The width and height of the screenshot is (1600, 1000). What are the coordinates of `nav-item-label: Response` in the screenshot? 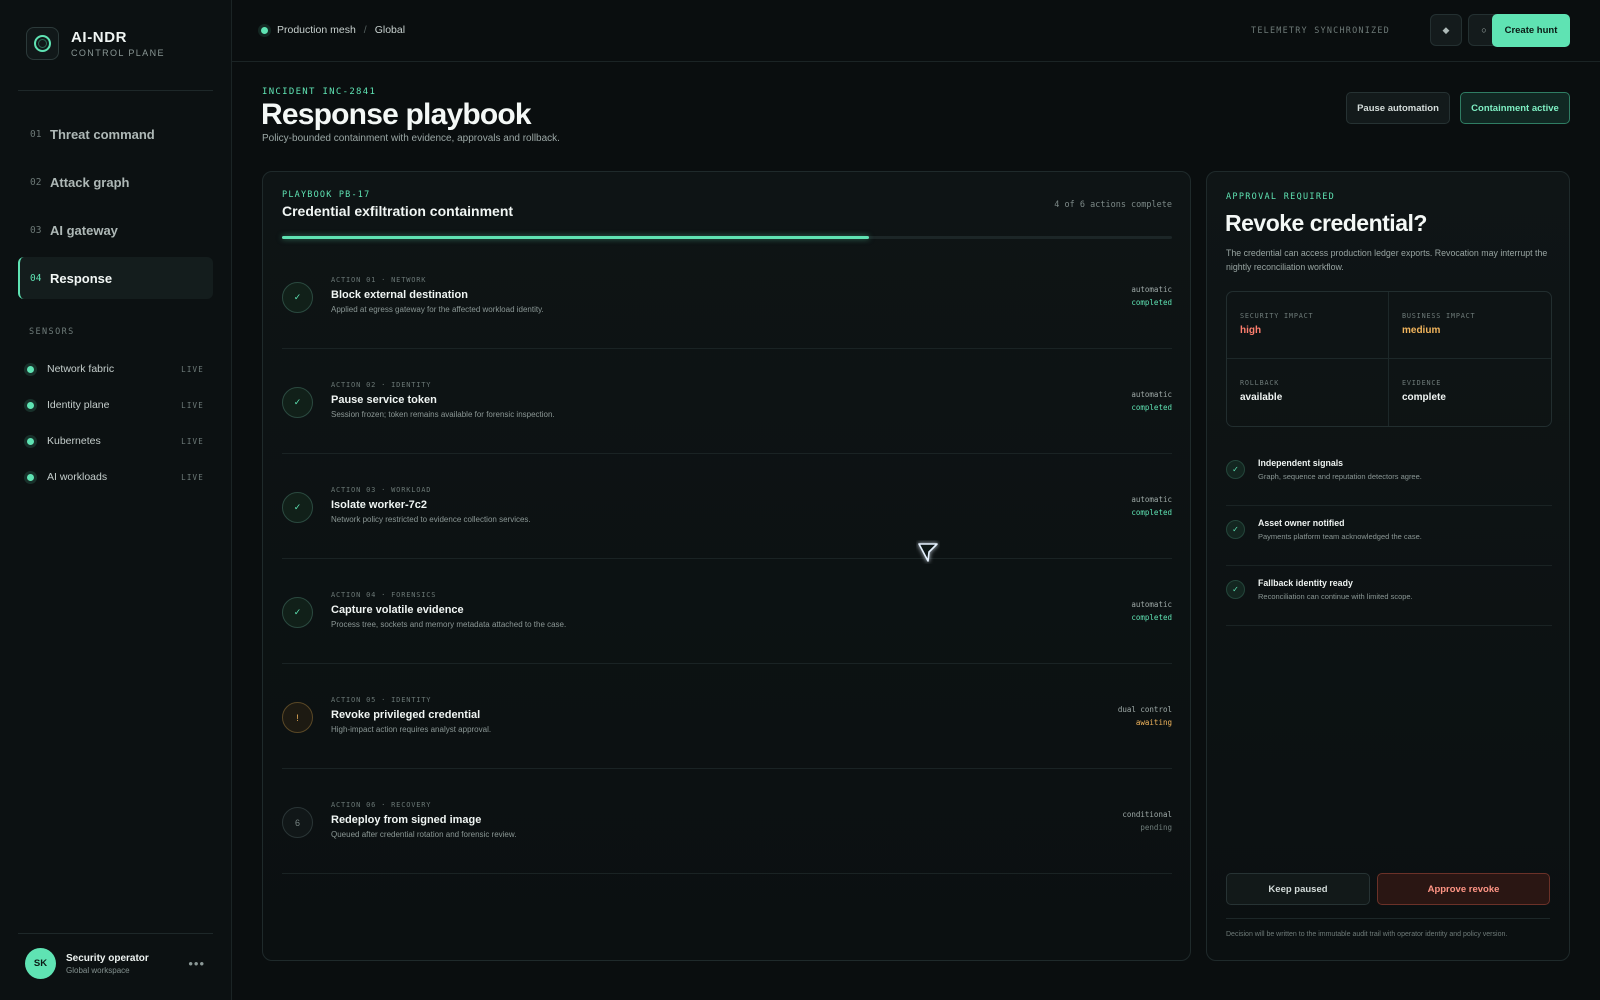 It's located at (81, 278).